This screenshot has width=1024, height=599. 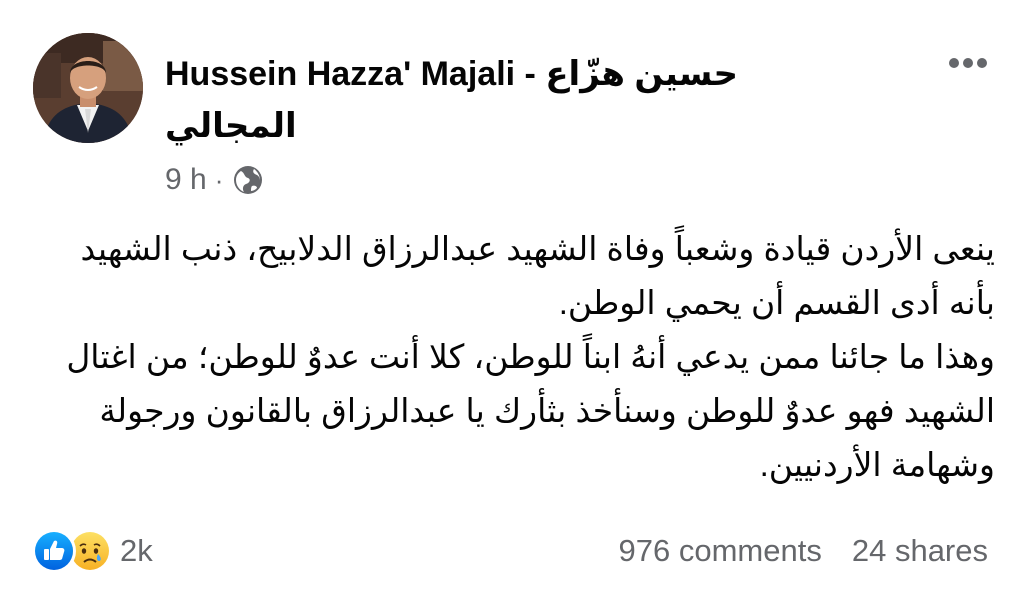 I want to click on author-name-arabic-first: حسين هزّاع, so click(x=641, y=74).